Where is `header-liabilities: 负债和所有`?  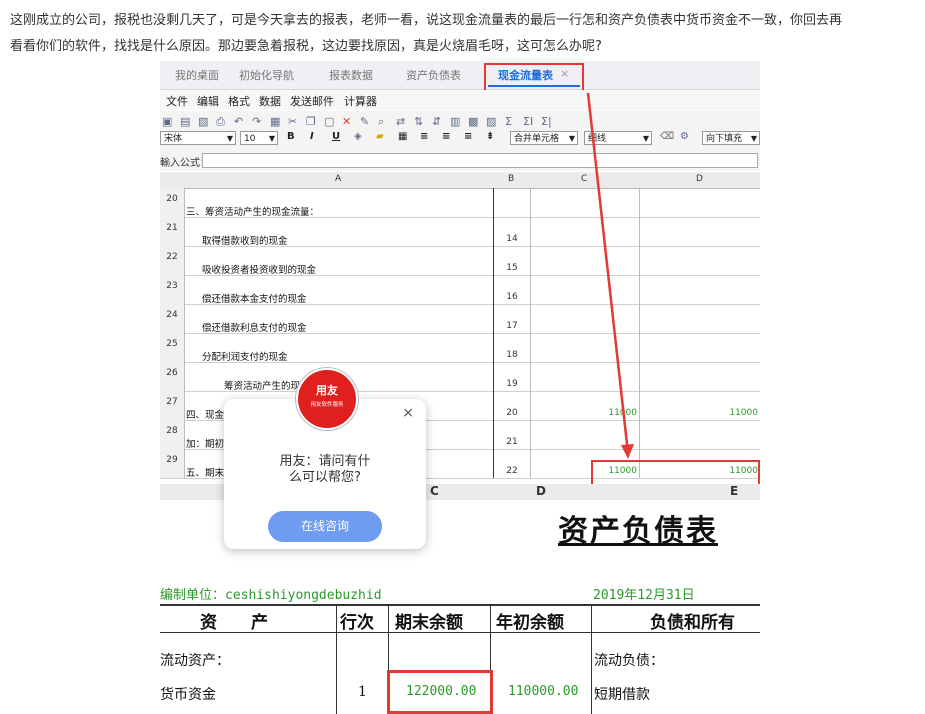
header-liabilities: 负债和所有 is located at coordinates (692, 623).